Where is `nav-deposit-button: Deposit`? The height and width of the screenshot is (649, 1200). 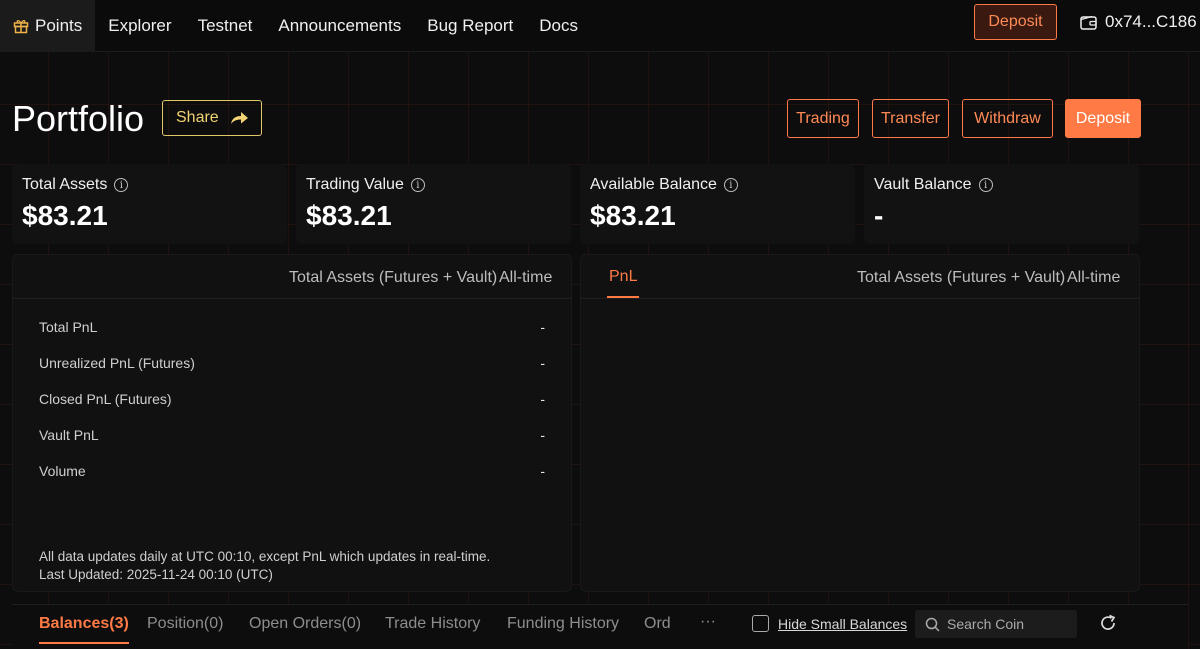 nav-deposit-button: Deposit is located at coordinates (1015, 22).